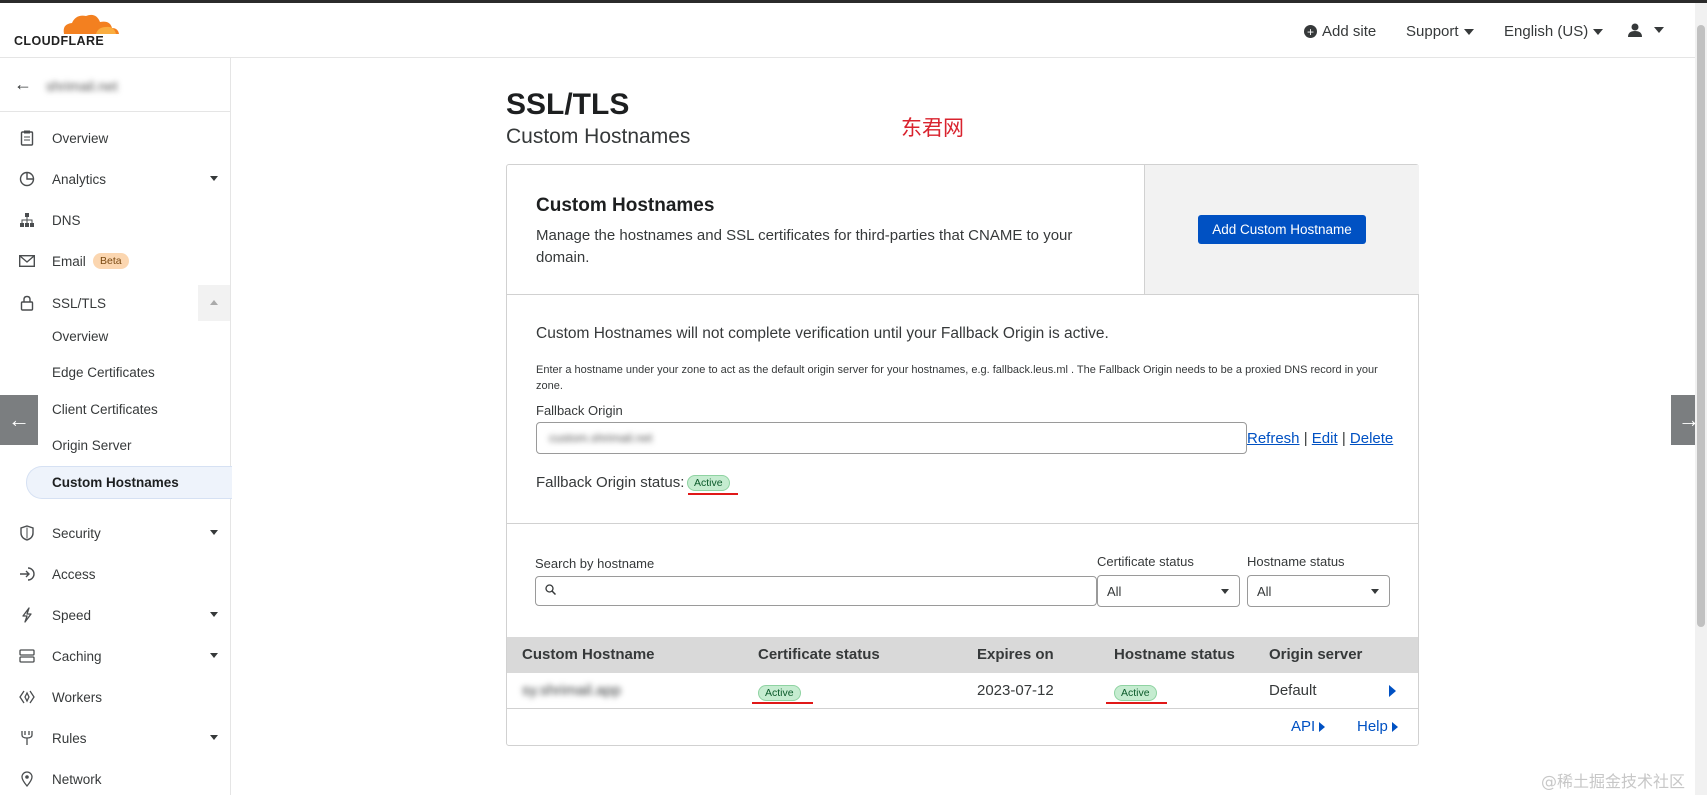  Describe the element at coordinates (598, 136) in the screenshot. I see `page-subtitle: Custom Hostnames` at that location.